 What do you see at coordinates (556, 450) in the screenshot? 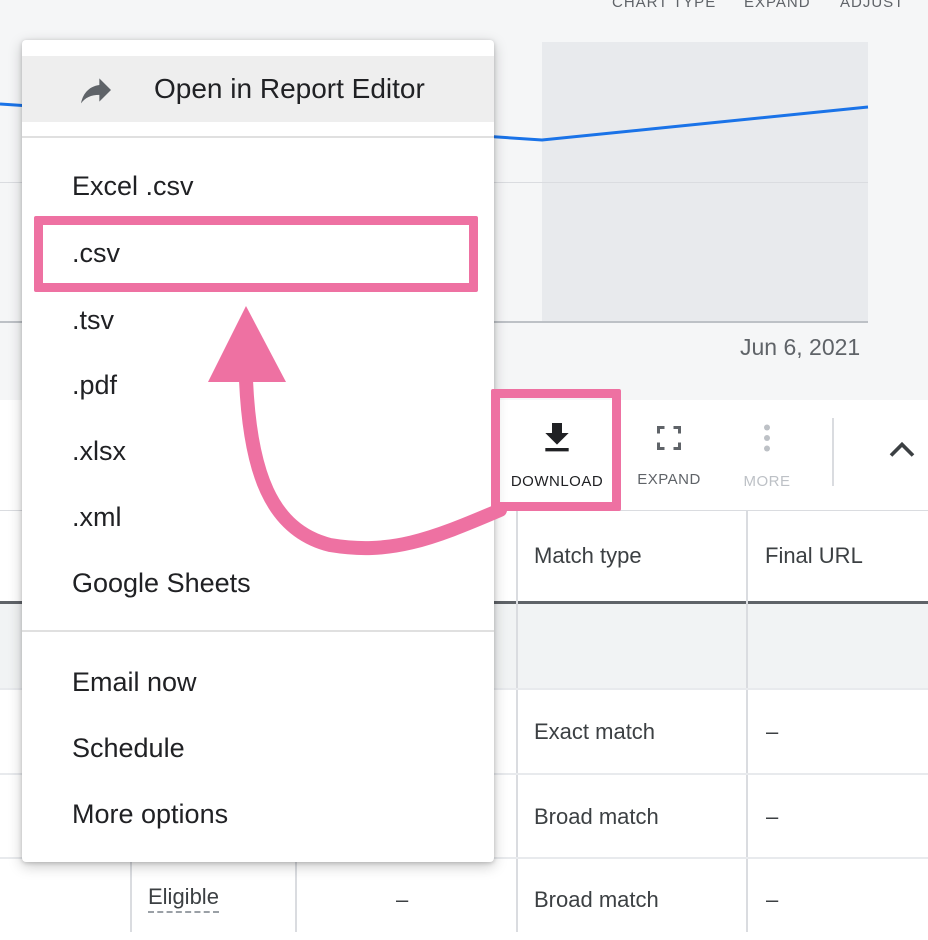
I see `download-highlight-box` at bounding box center [556, 450].